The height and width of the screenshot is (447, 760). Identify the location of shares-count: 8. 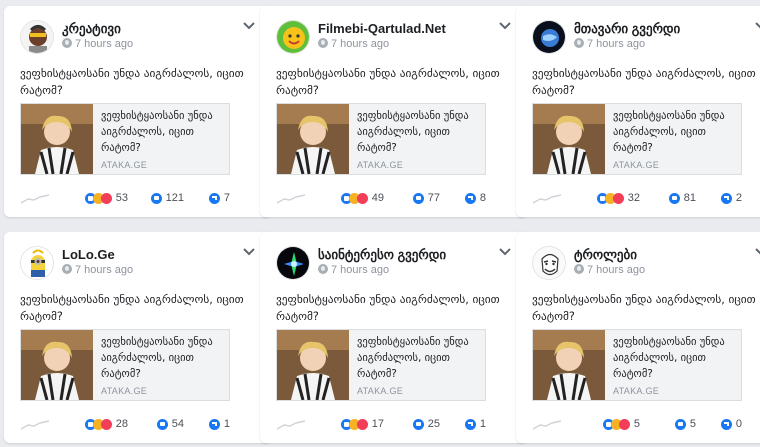
(475, 198).